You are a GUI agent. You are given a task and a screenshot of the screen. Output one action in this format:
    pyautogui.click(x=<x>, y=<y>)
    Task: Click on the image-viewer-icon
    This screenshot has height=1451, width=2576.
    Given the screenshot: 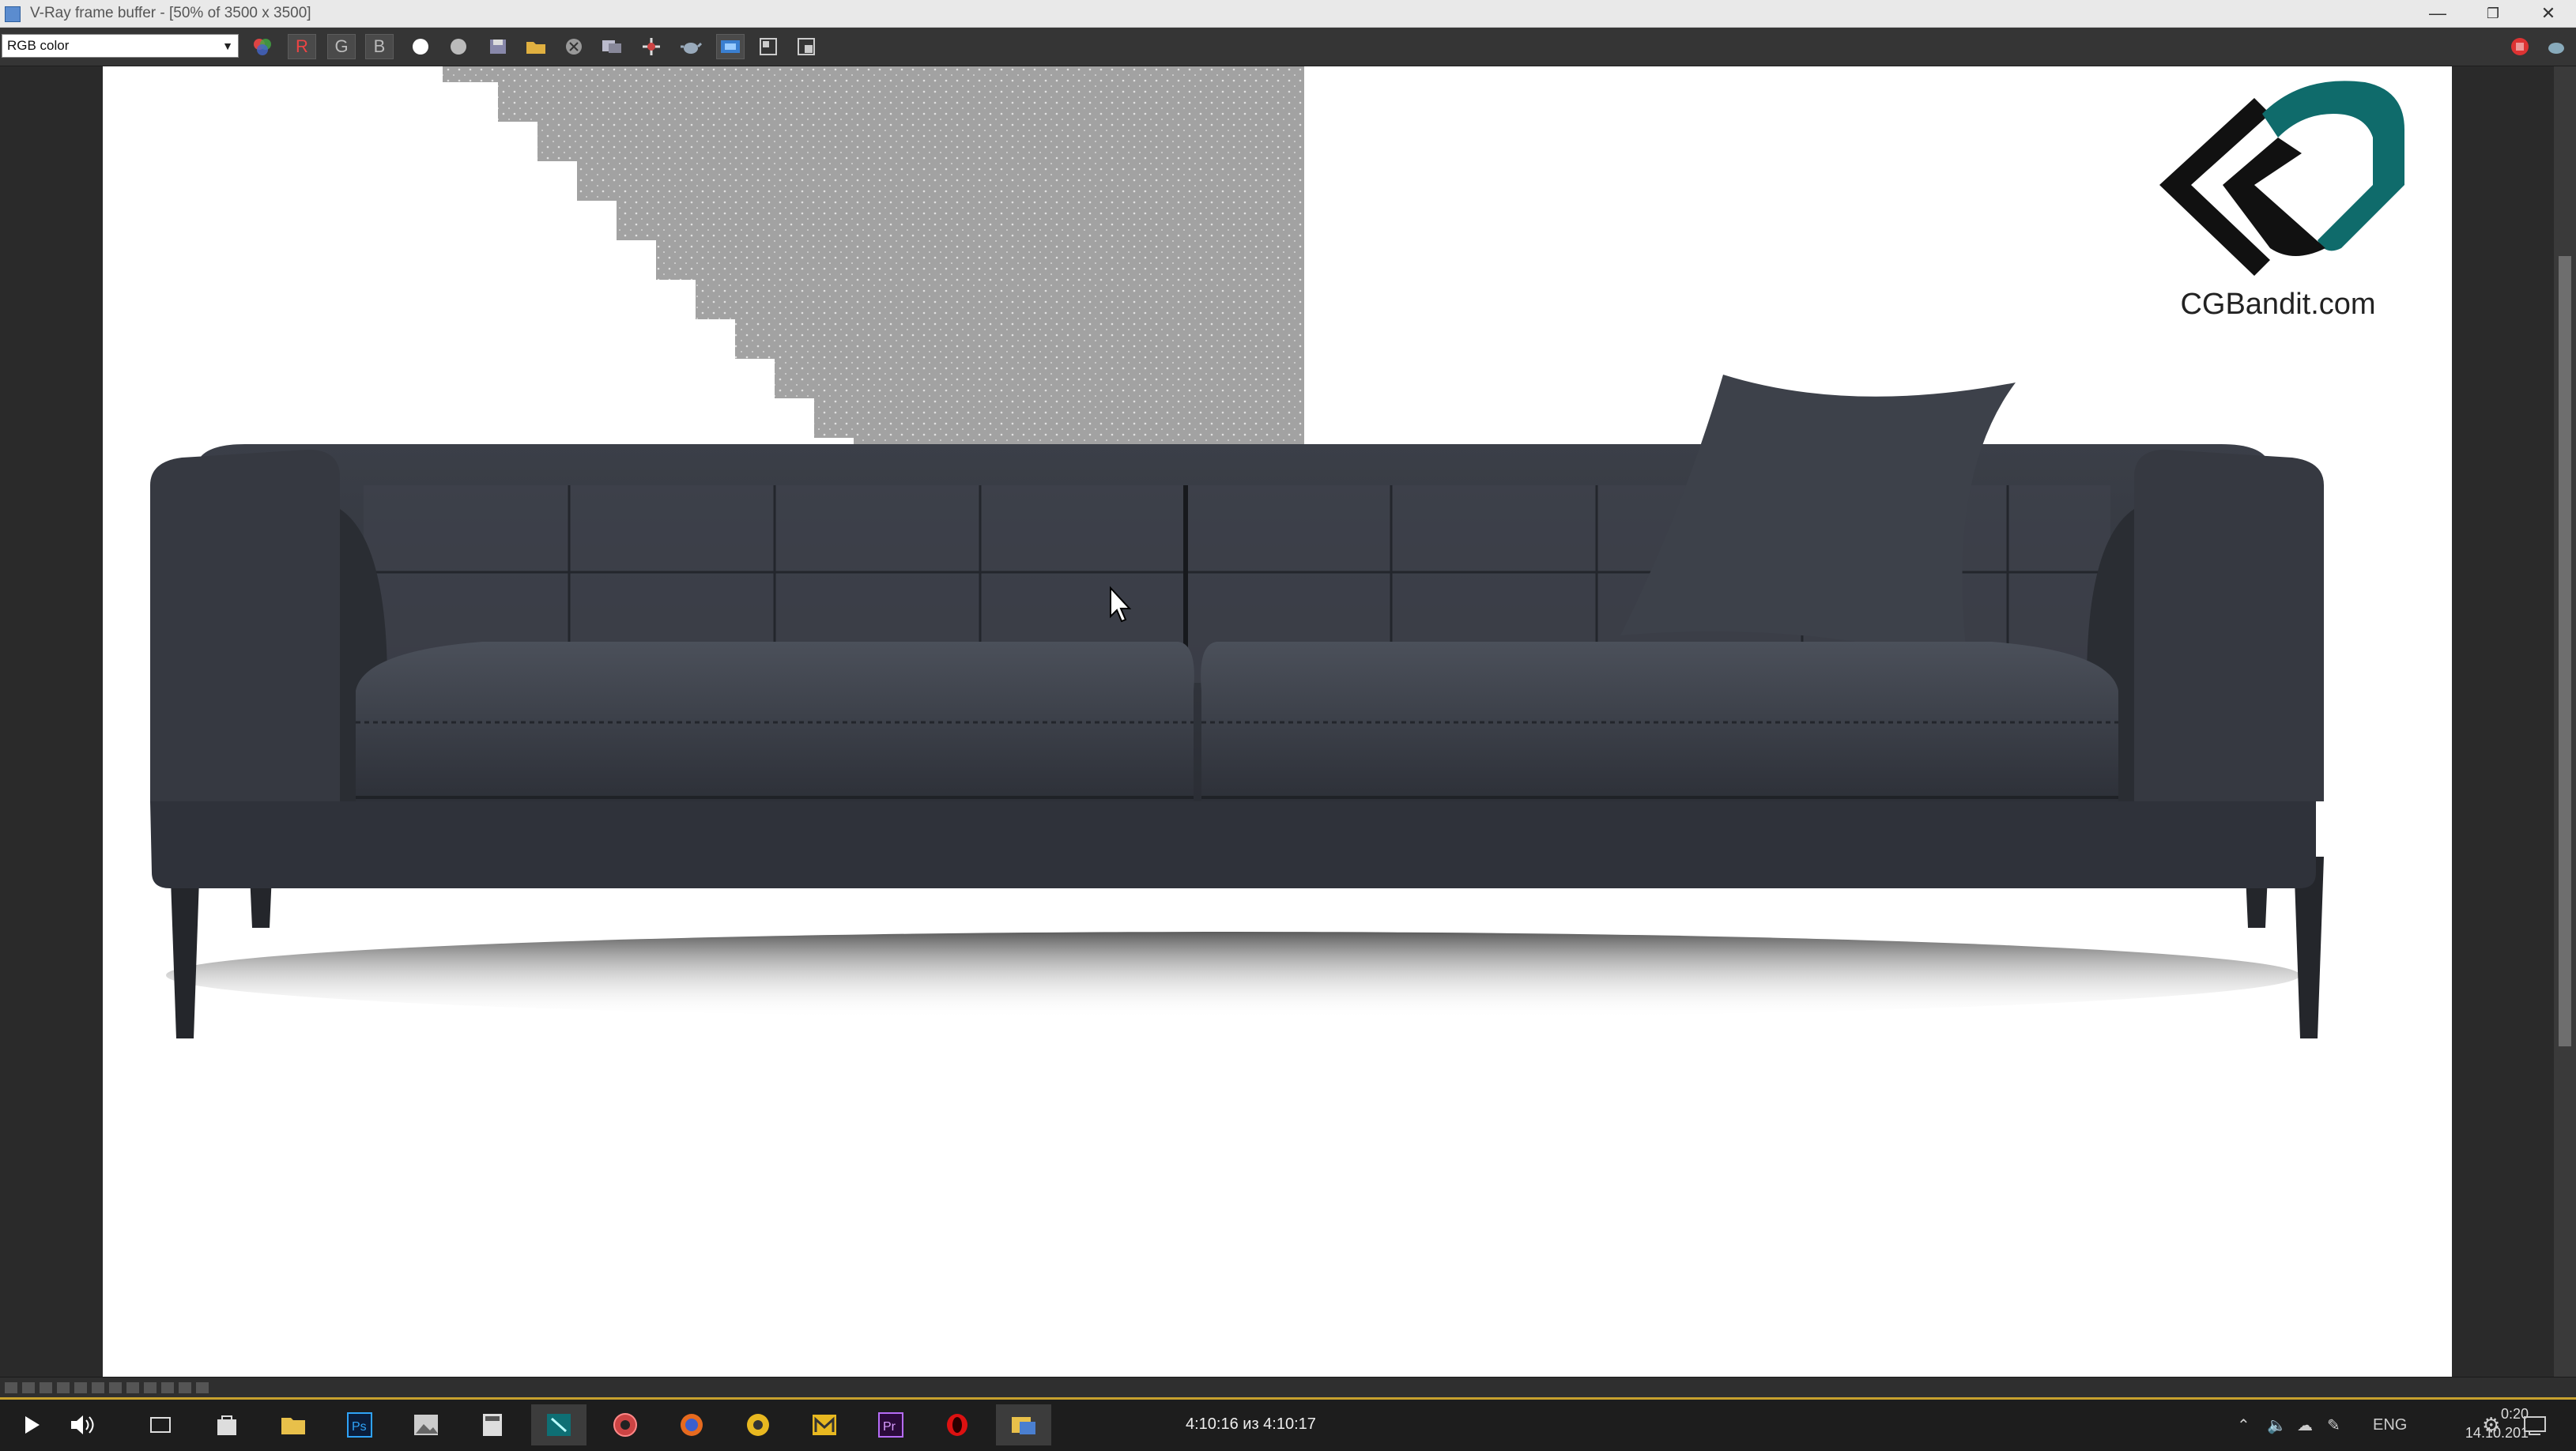 What is the action you would take?
    pyautogui.click(x=426, y=1424)
    